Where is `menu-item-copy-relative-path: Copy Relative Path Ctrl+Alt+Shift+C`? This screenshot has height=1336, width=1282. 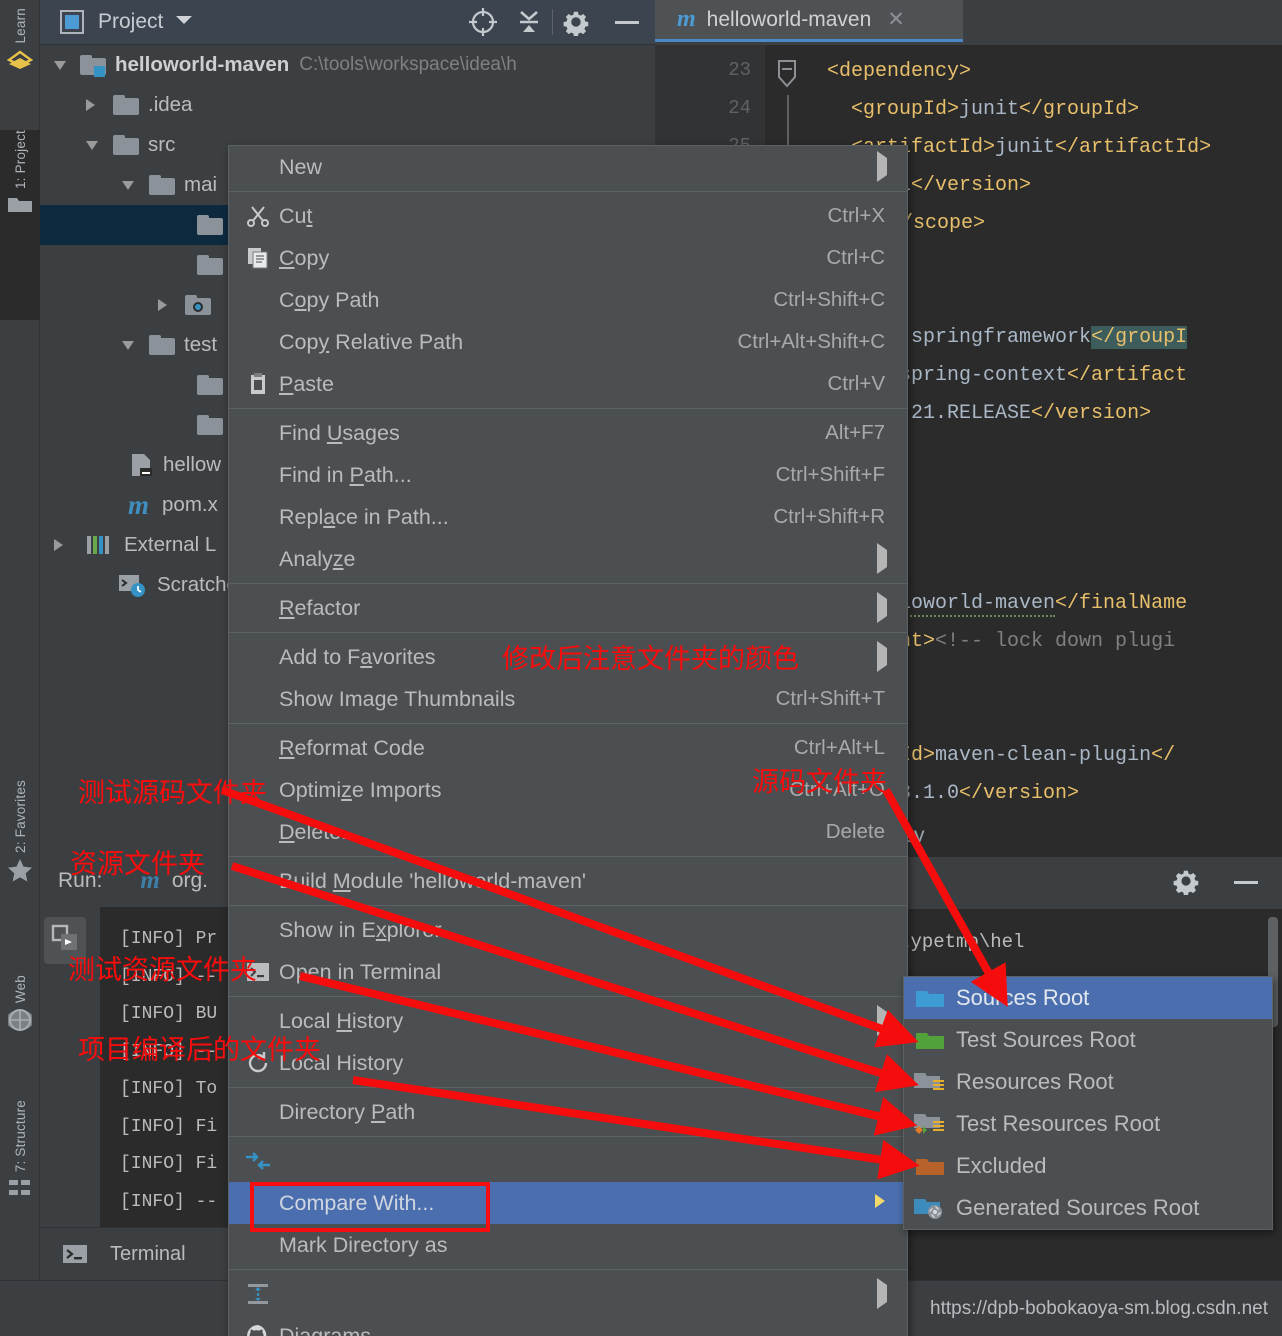
menu-item-copy-relative-path: Copy Relative Path Ctrl+Alt+Shift+C is located at coordinates (568, 342).